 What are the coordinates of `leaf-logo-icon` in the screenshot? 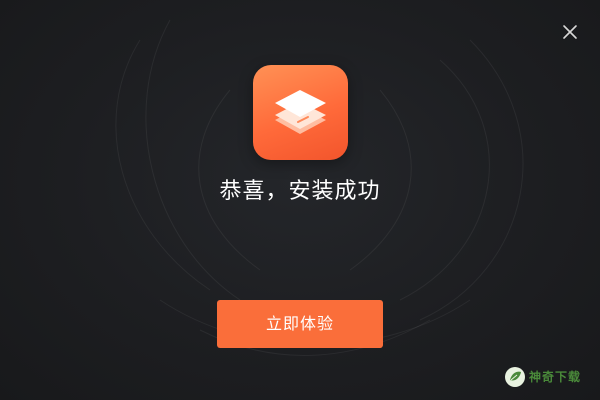 It's located at (515, 377).